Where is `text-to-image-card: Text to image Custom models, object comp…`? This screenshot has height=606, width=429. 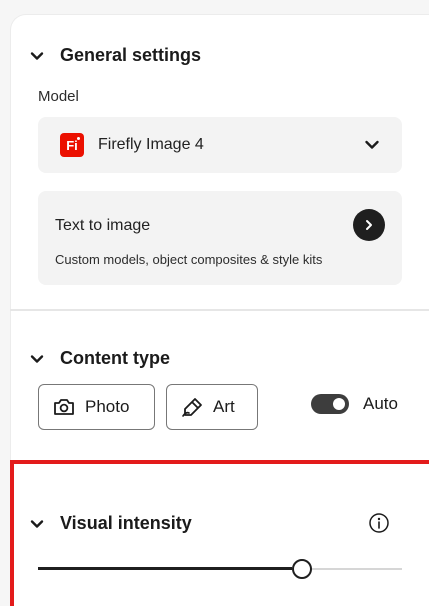 text-to-image-card: Text to image Custom models, object comp… is located at coordinates (220, 238).